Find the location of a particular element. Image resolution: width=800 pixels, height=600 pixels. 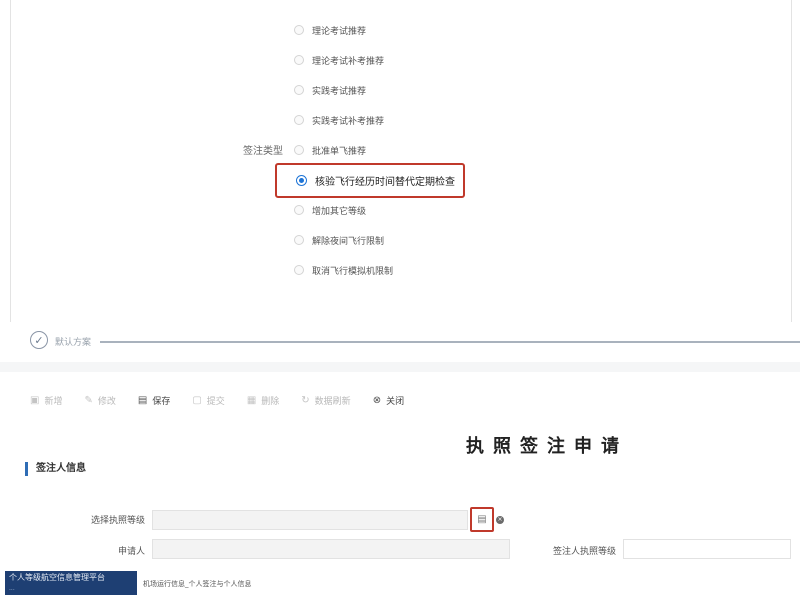

refresh-icon: ↻ is located at coordinates (305, 400).